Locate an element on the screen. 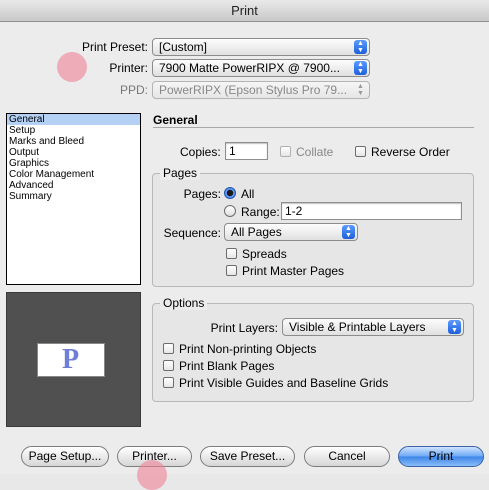 This screenshot has height=490, width=489. printer-popup: 7900 Matte PowerRIPX @ 7900... ▲ ▼ is located at coordinates (261, 68).